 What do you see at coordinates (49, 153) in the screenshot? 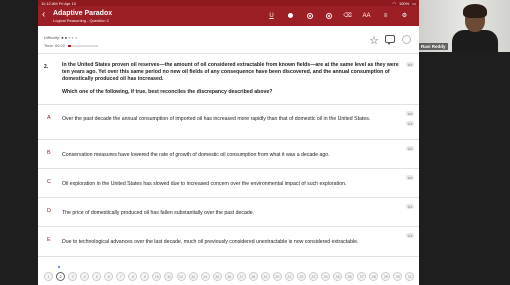
I see `choice-letter: B` at bounding box center [49, 153].